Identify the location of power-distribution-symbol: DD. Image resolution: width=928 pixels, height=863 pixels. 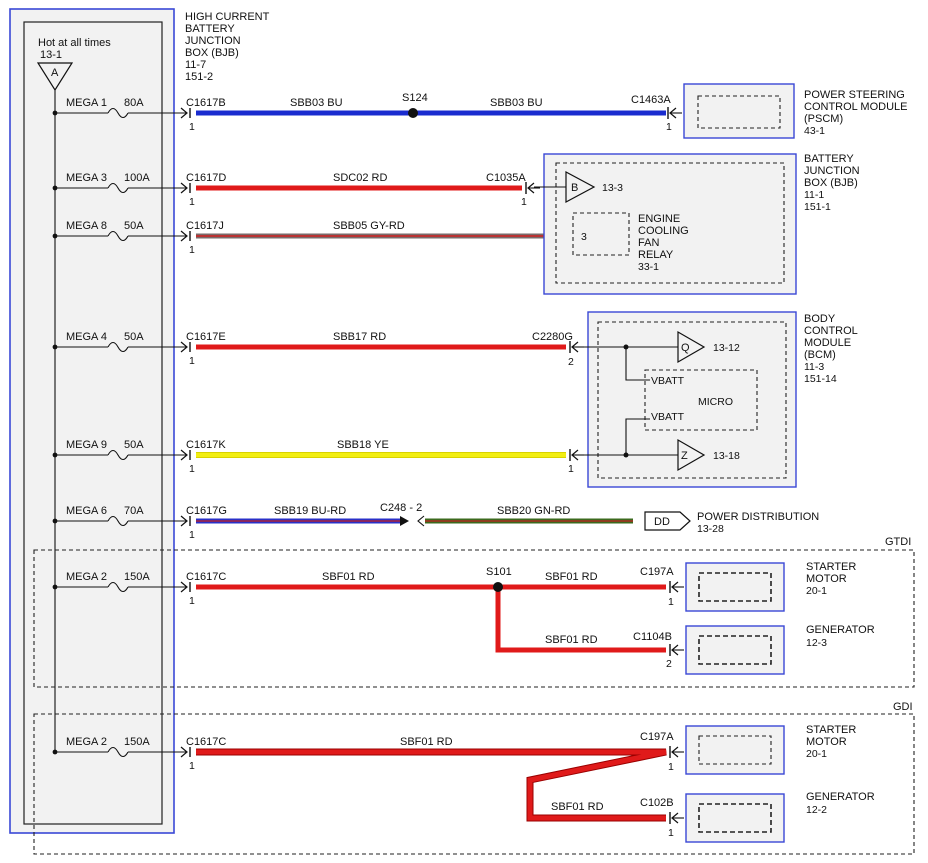
(662, 522).